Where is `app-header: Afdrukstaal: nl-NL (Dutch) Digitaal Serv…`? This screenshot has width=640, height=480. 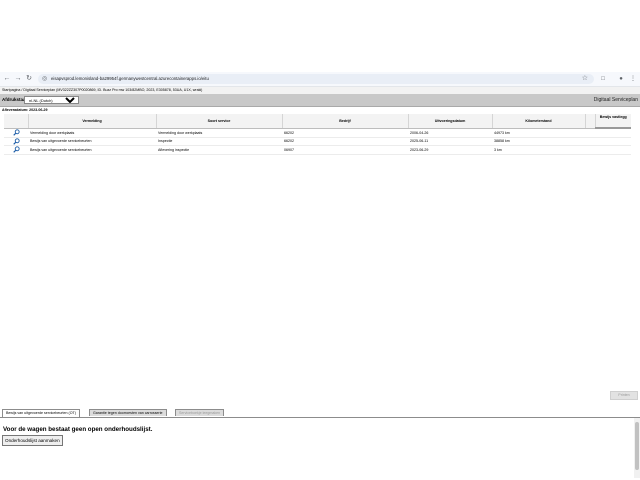
app-header: Afdrukstaal: nl-NL (Dutch) Digitaal Serv… is located at coordinates (320, 100).